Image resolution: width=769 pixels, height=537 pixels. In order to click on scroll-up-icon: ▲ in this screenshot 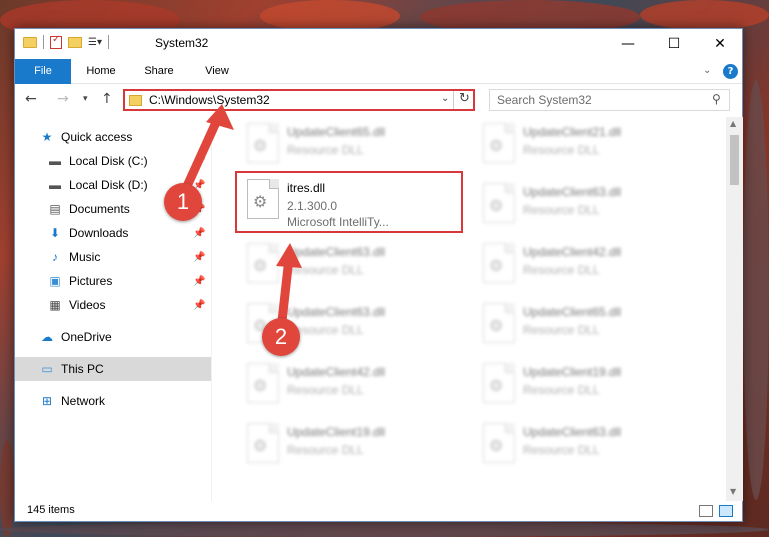, I will do `click(733, 123)`.